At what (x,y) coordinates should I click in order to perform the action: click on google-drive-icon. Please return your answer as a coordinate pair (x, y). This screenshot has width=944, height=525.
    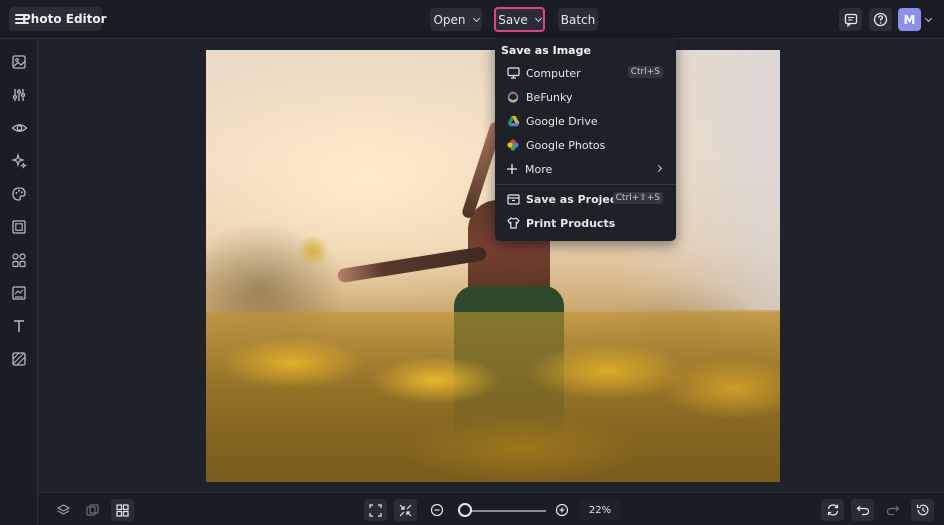
    Looking at the image, I should click on (513, 121).